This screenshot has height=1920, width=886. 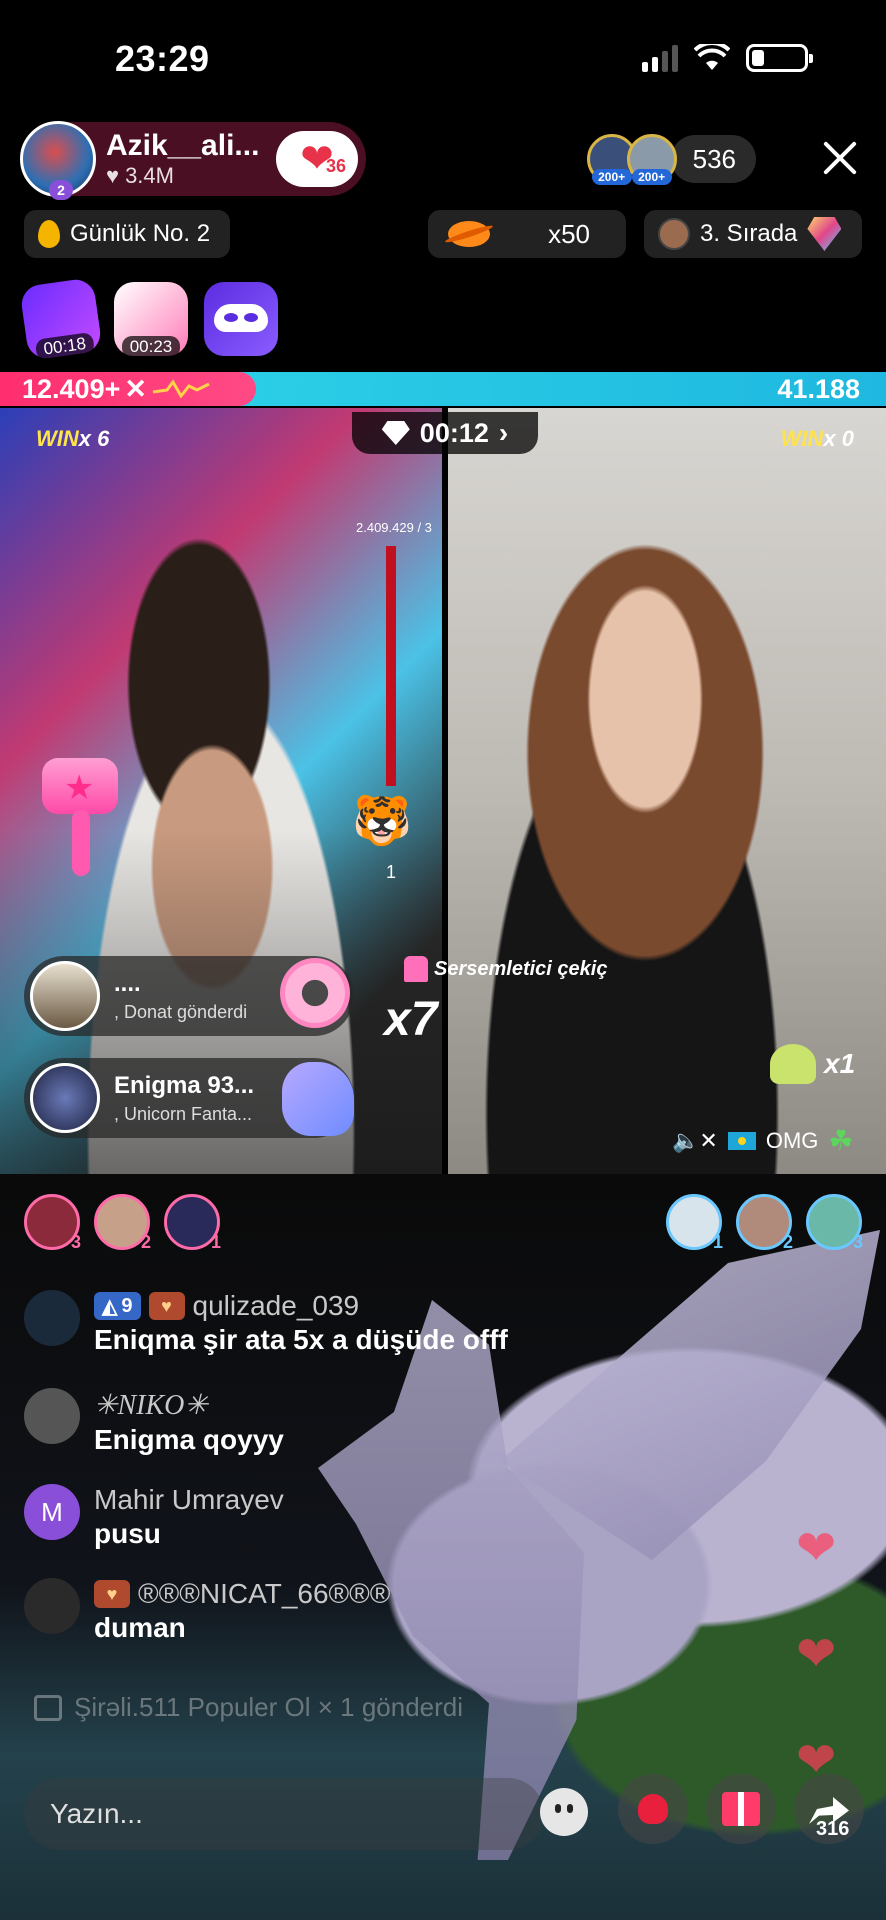 I want to click on host-level-badge: 2, so click(x=61, y=190).